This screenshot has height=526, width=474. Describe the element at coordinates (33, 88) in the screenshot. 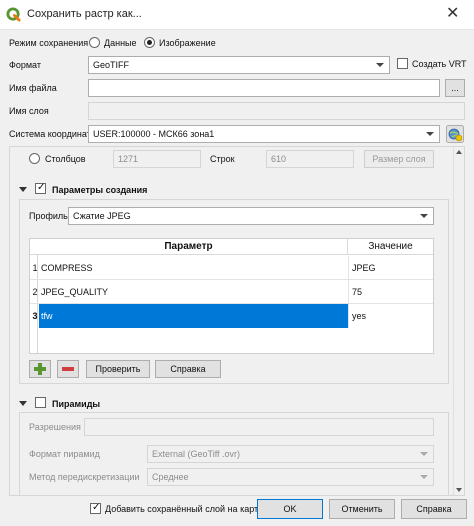

I see `filename-label: Имя файла` at that location.